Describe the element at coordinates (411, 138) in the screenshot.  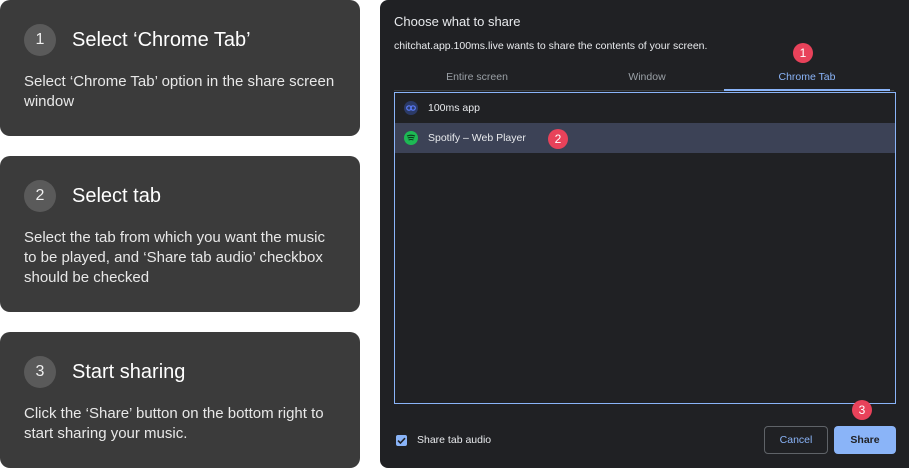
I see `spotify-favicon-icon` at that location.